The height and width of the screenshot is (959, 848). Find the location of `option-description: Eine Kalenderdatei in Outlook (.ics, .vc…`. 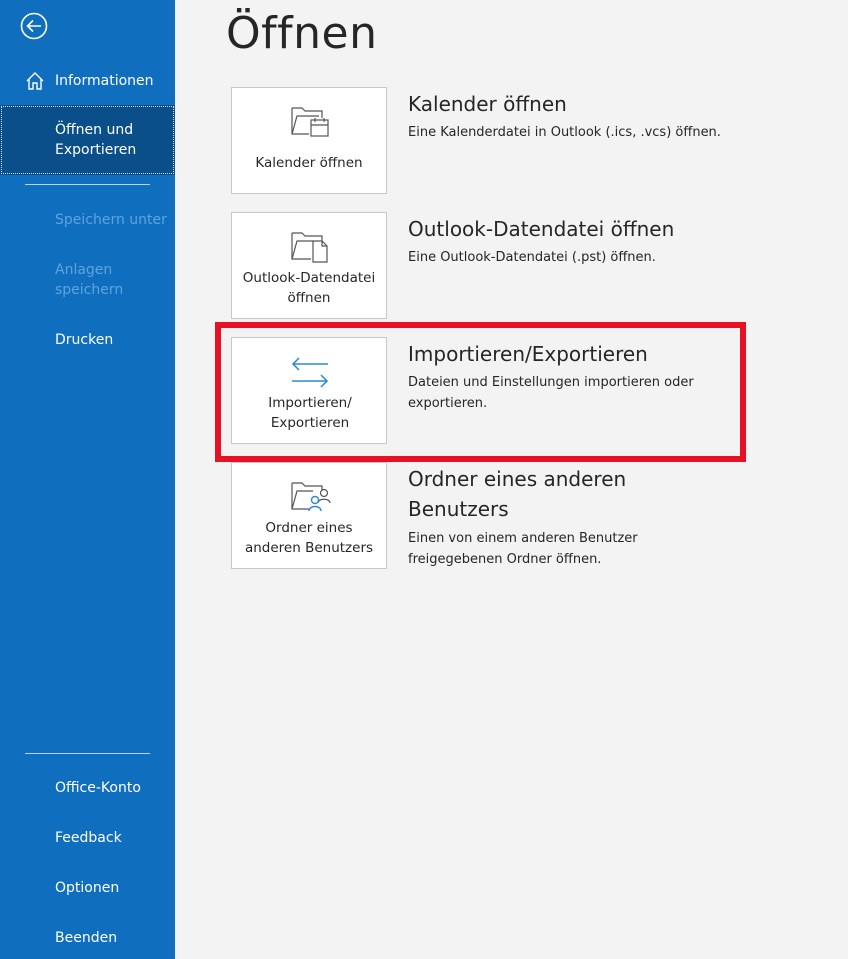

option-description: Eine Kalenderdatei in Outlook (.ics, .vc… is located at coordinates (564, 132).